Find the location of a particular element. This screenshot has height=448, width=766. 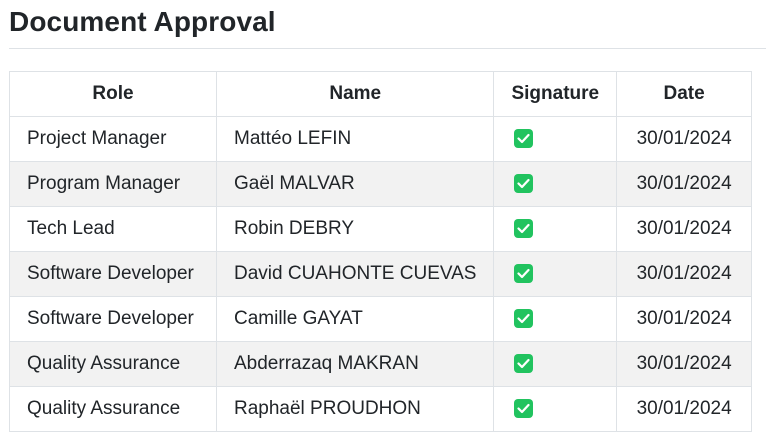

name-cell: Raphaël PROUDHON is located at coordinates (355, 409).